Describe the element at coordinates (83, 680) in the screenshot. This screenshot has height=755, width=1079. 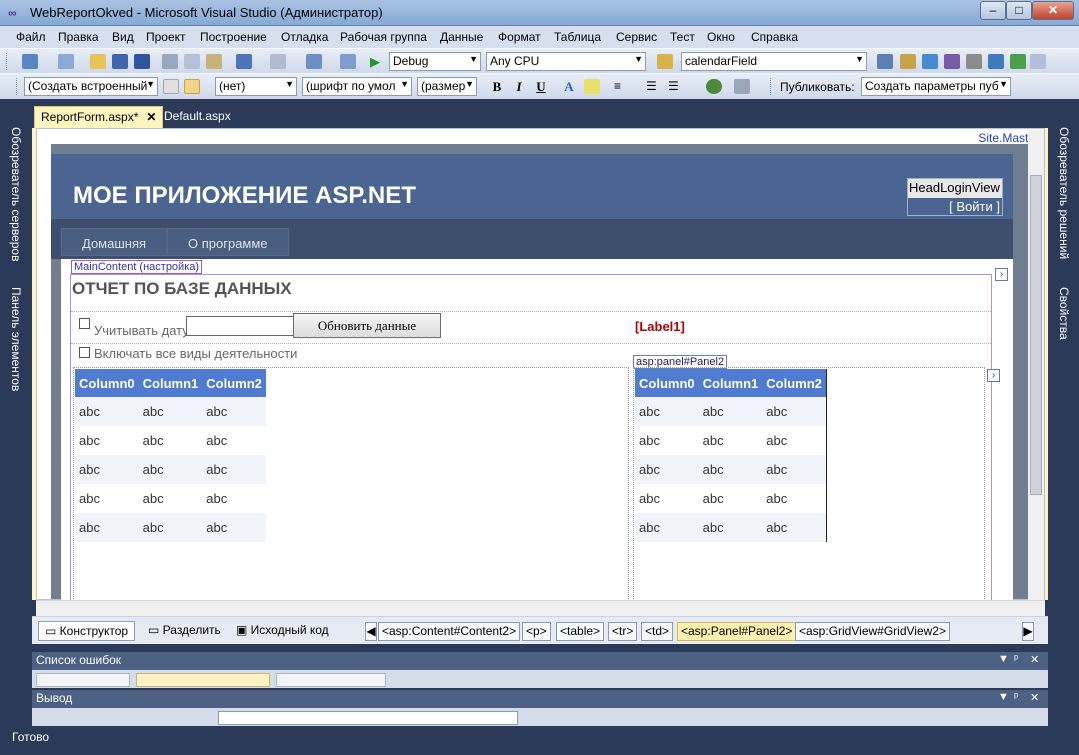
I see `errors-filter-button` at that location.